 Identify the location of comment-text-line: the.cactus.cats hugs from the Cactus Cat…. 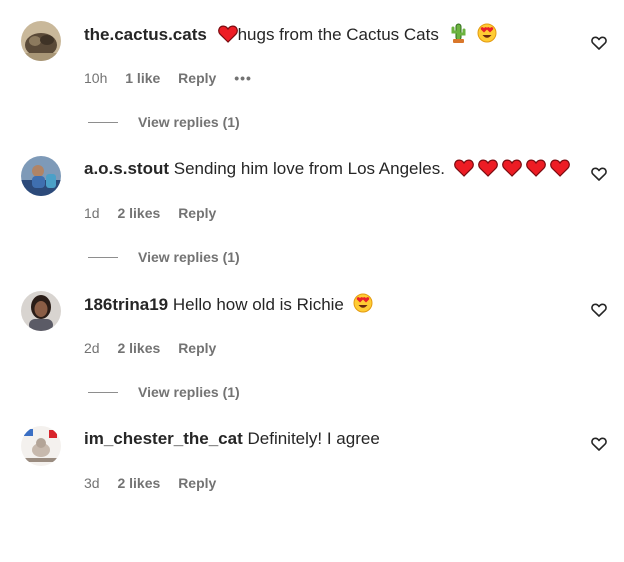
(290, 36).